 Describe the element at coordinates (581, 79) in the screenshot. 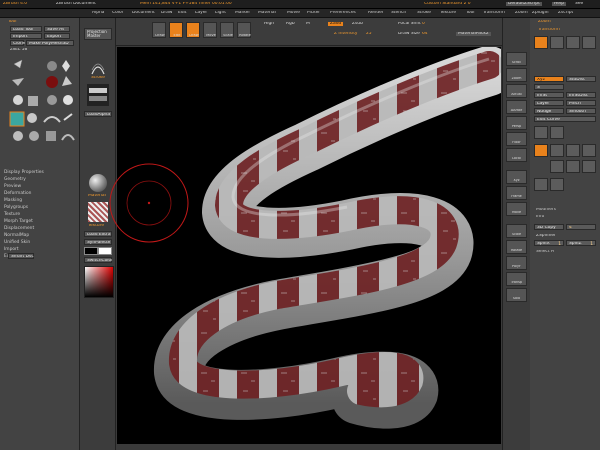

I see `stdist-button: StdDist` at that location.